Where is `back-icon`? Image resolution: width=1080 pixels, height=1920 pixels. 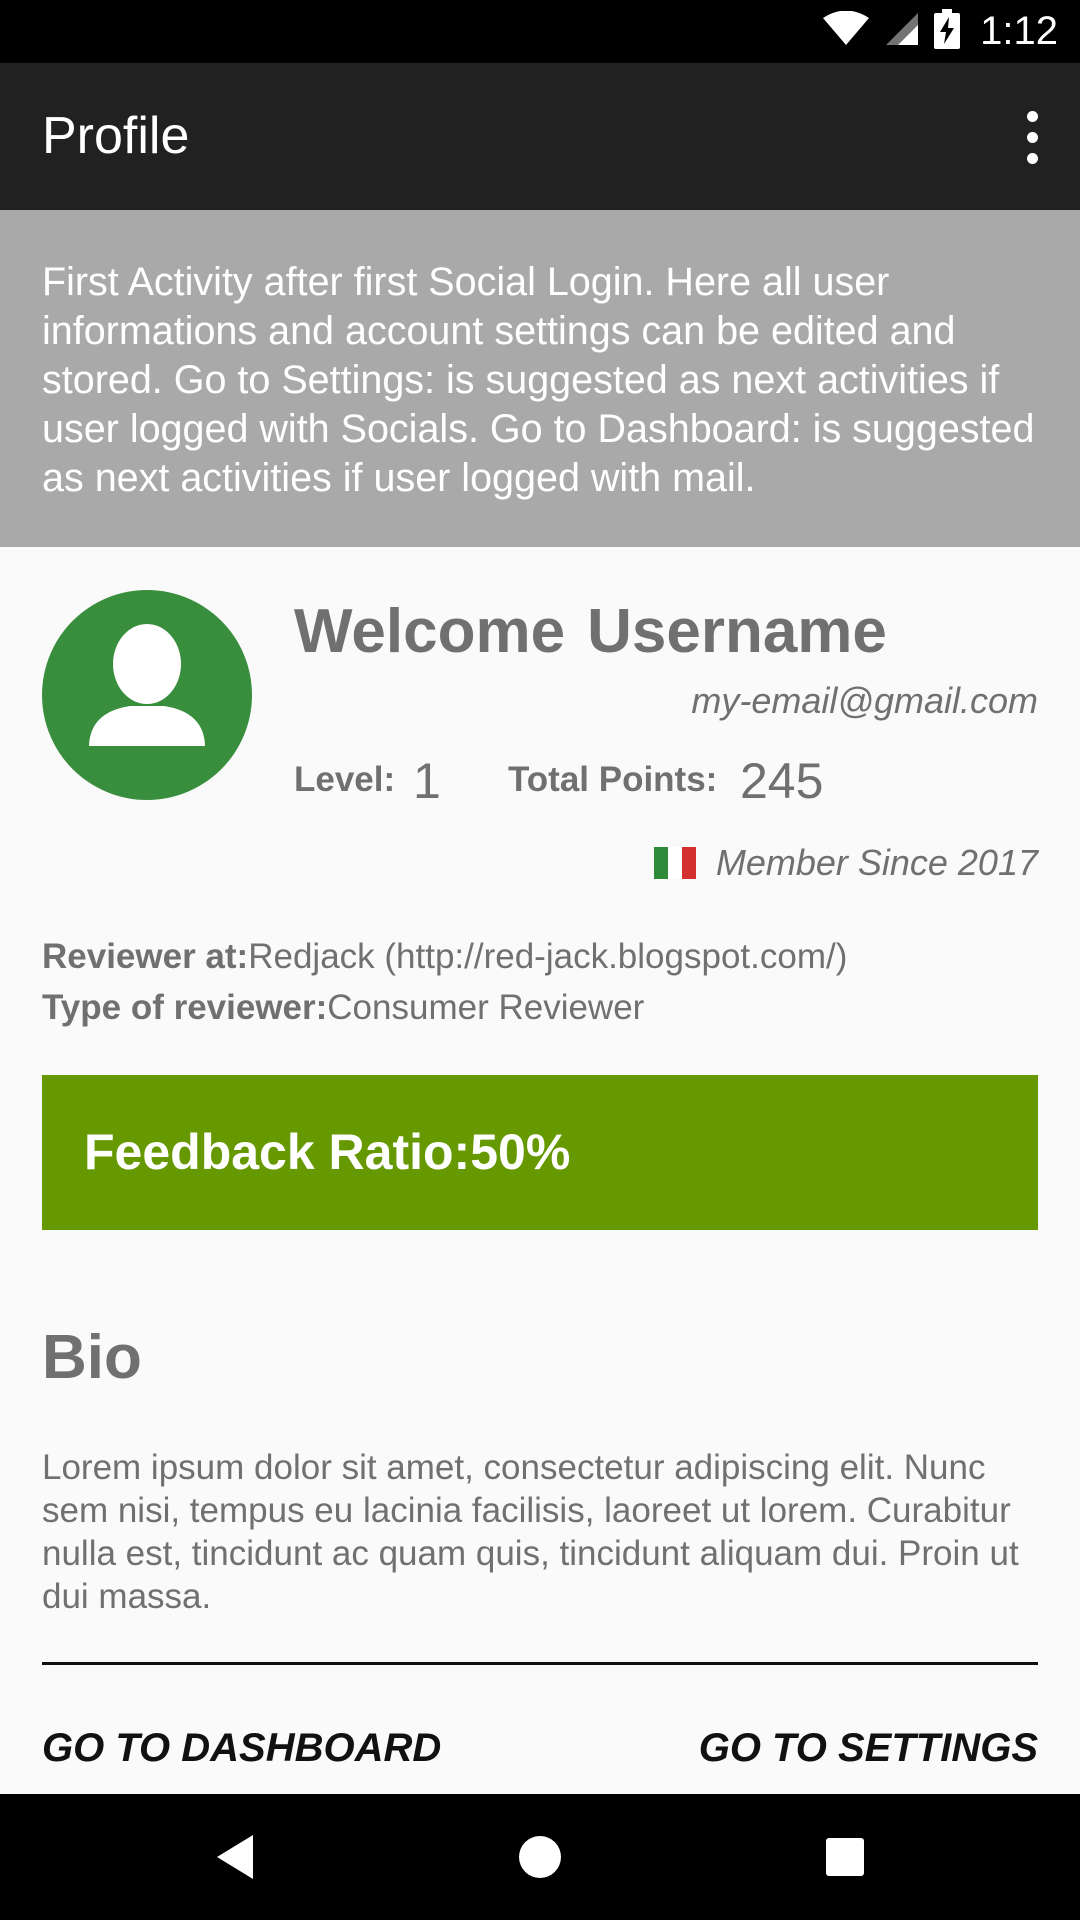 back-icon is located at coordinates (235, 1857).